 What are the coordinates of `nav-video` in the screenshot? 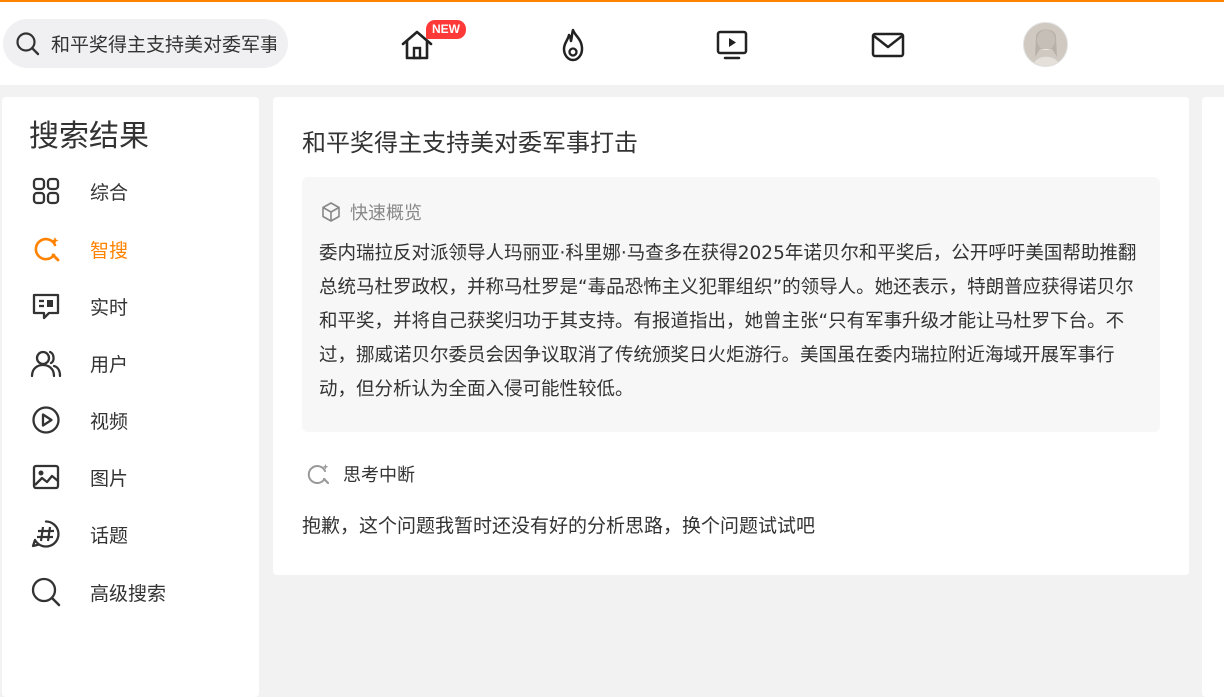 It's located at (732, 45).